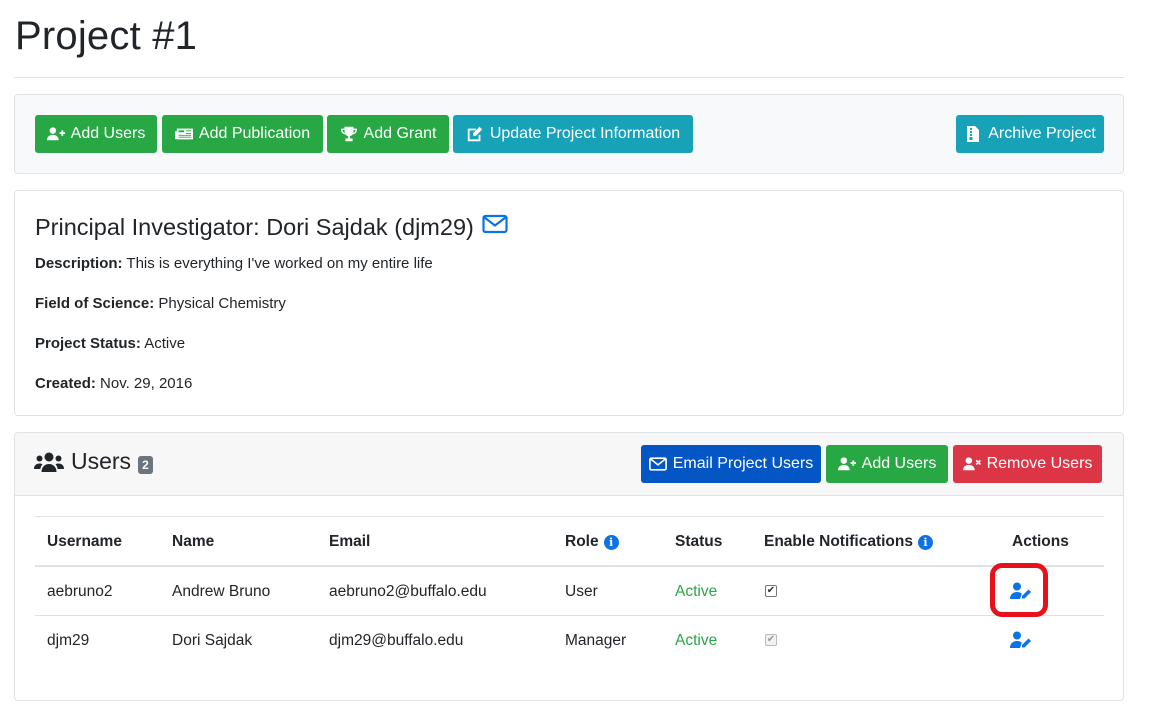 The image size is (1151, 708). What do you see at coordinates (743, 463) in the screenshot?
I see `email-project-users-label: Email Project Users` at bounding box center [743, 463].